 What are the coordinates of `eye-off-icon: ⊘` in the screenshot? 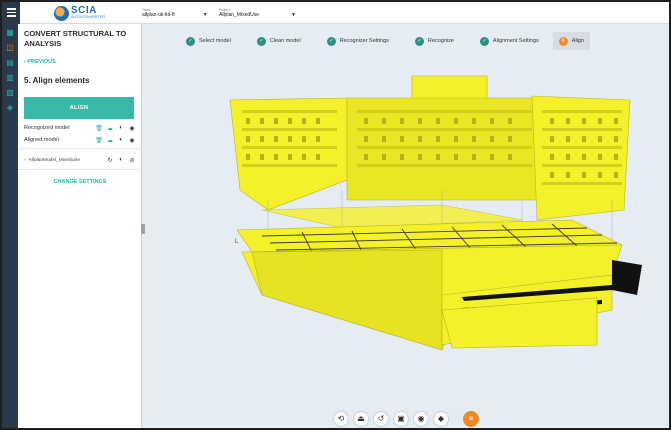 It's located at (132, 160).